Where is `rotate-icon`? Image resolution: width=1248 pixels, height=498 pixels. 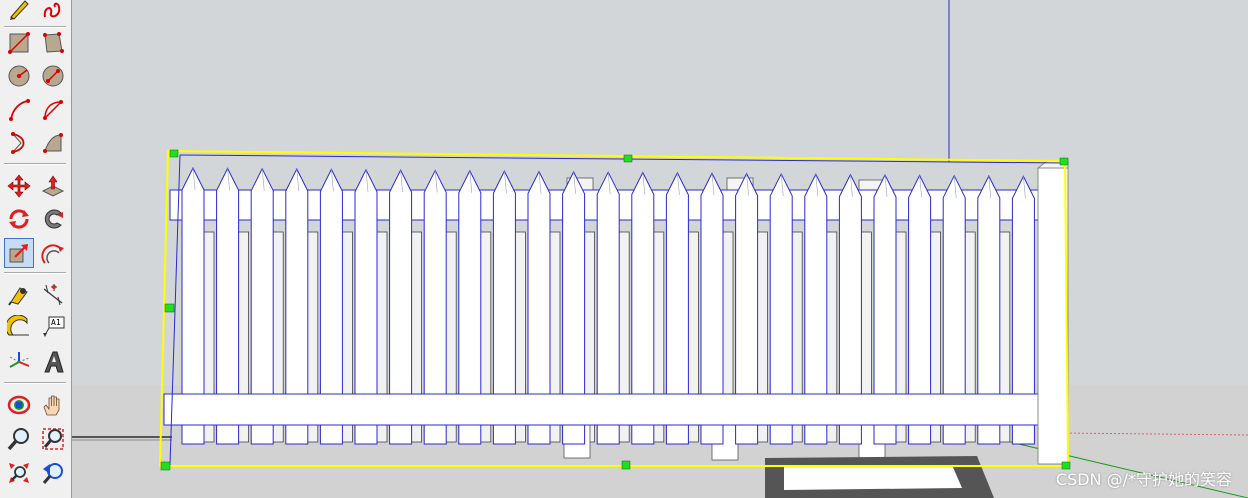 rotate-icon is located at coordinates (19, 219).